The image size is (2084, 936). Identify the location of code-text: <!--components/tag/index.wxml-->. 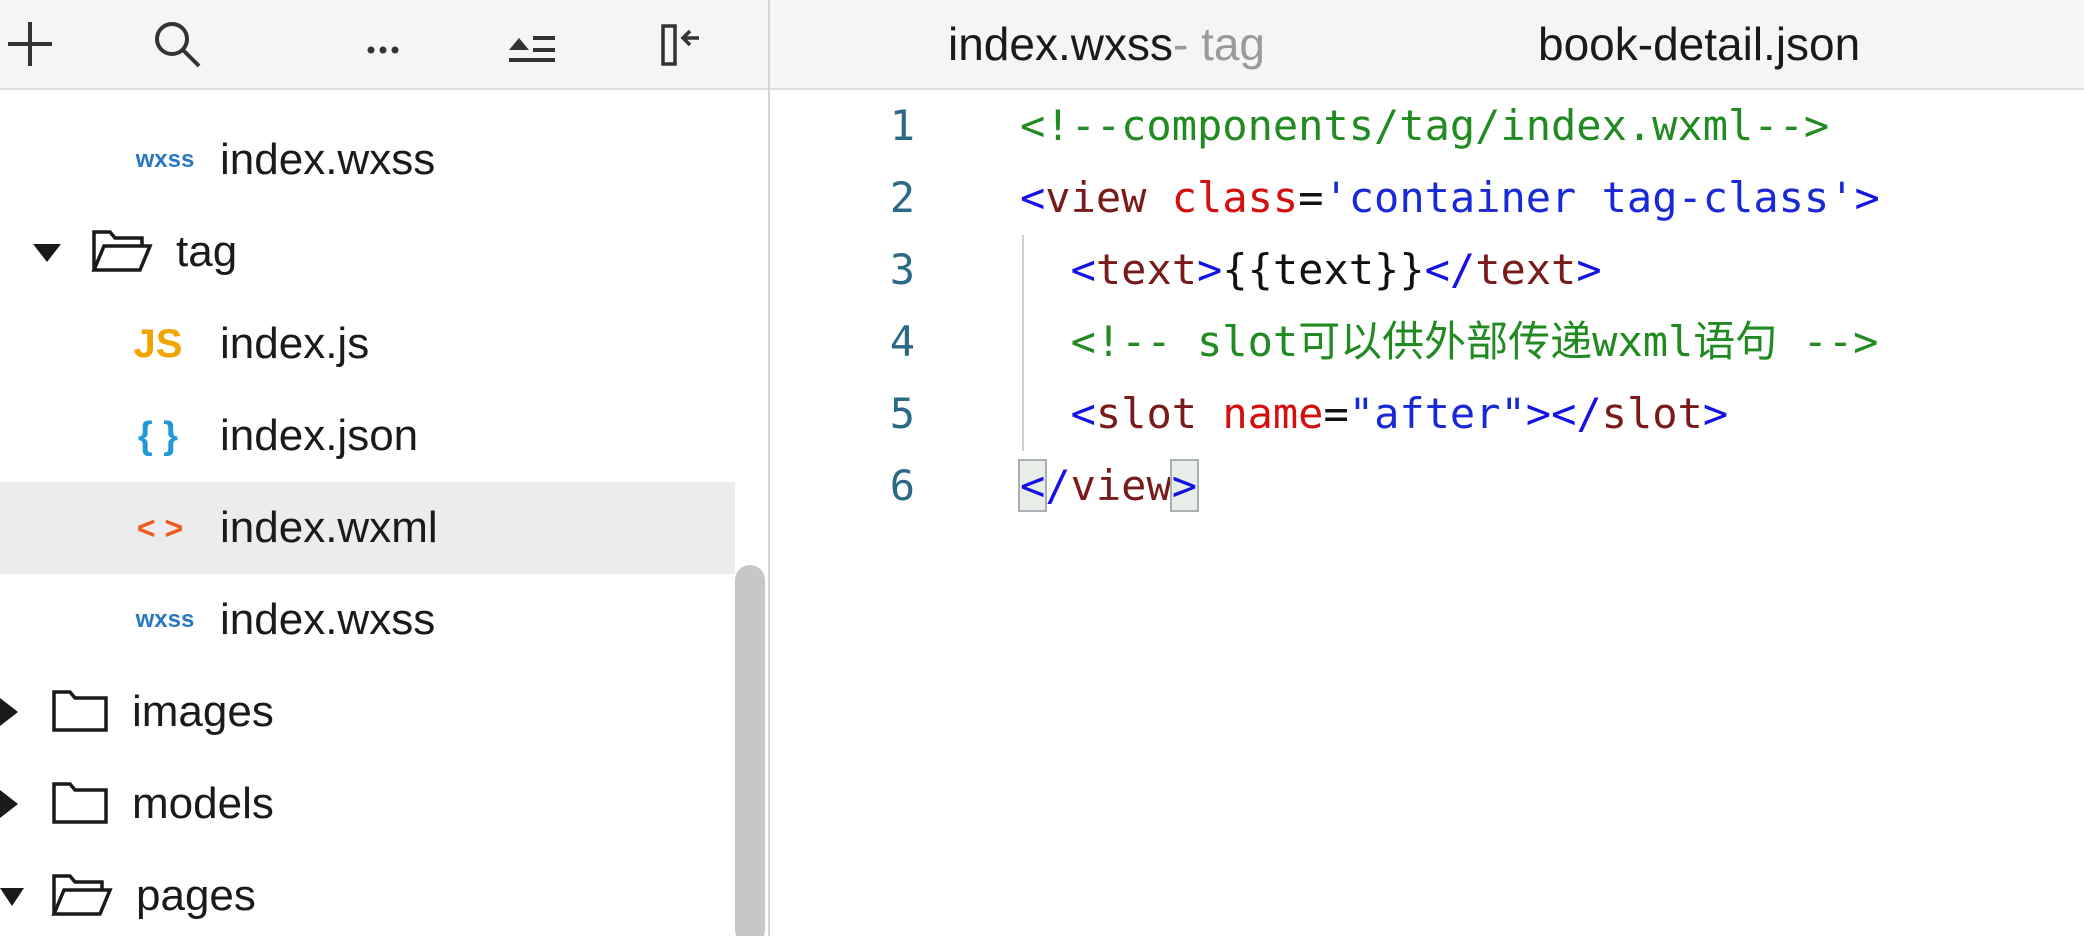
(1424, 126).